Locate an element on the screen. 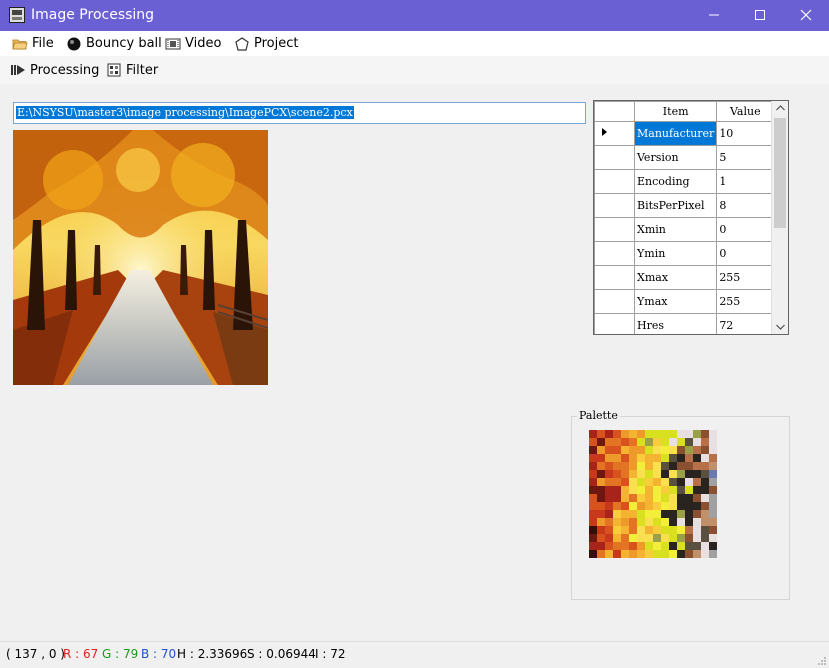 Image resolution: width=829 pixels, height=668 pixels. cell-value: 10 is located at coordinates (745, 133).